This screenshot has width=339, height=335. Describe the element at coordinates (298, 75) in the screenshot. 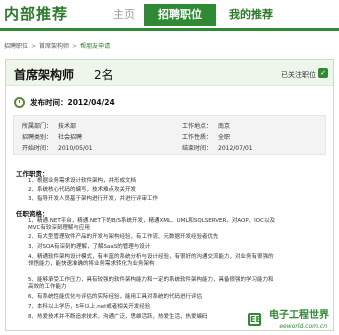

I see `follow-job-link: 已关注职位` at that location.